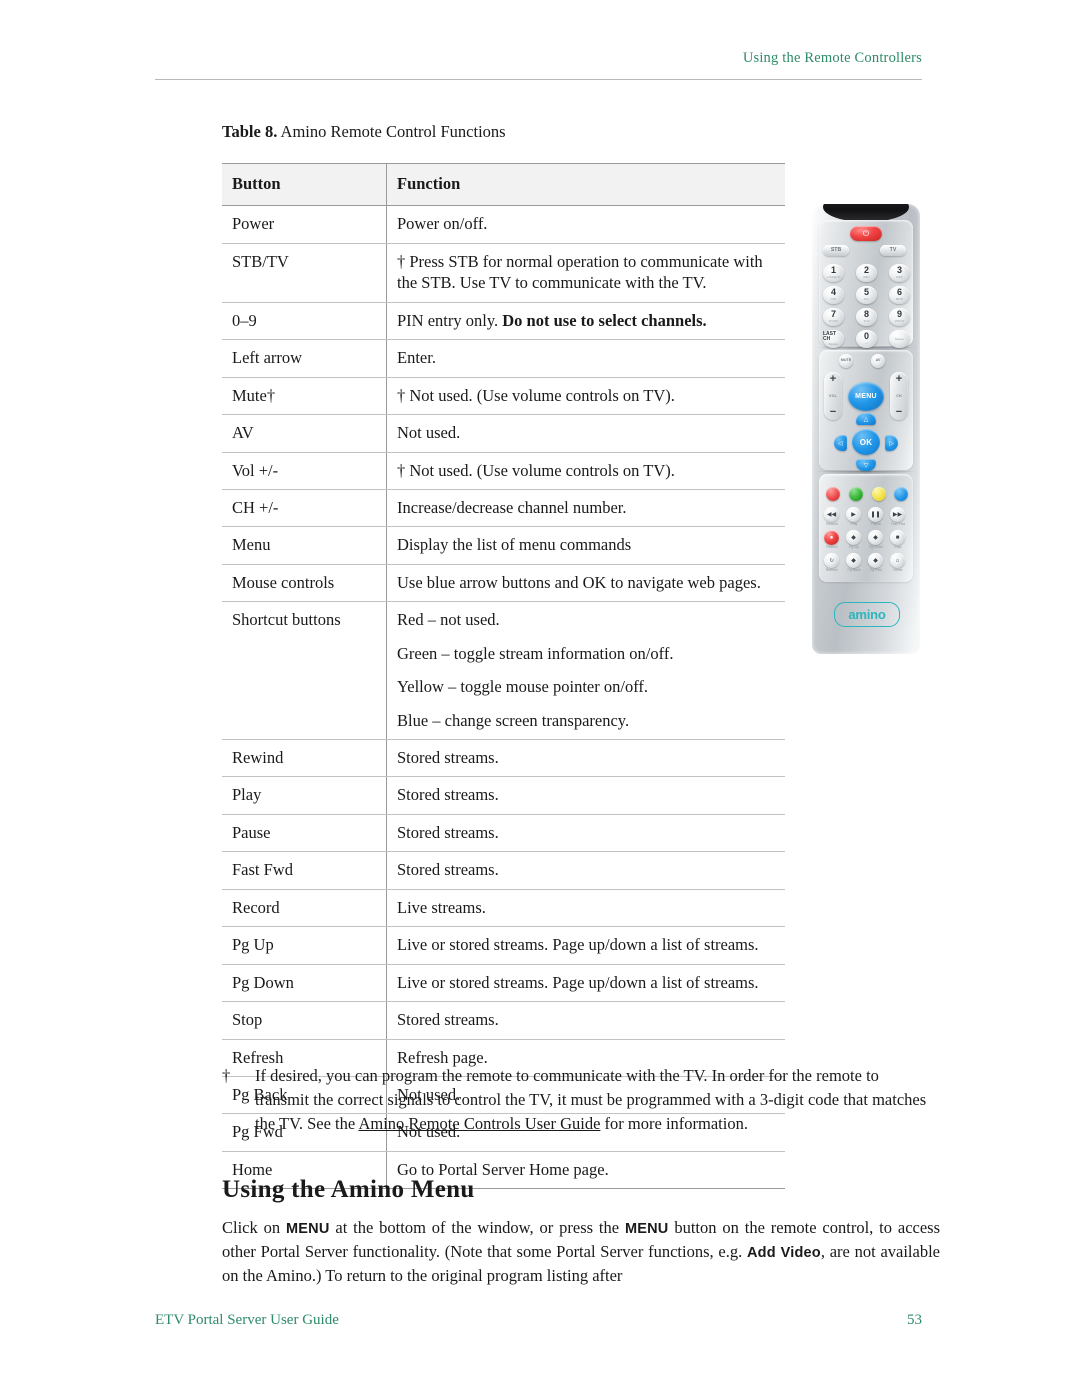 This screenshot has width=1080, height=1397. Describe the element at coordinates (304, 833) in the screenshot. I see `cell-button: Pause` at that location.